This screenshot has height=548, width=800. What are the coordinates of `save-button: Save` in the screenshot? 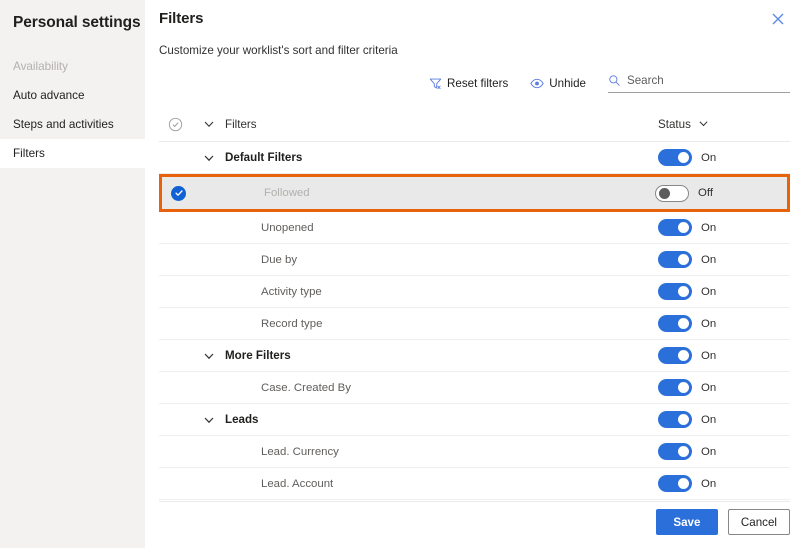 It's located at (686, 522).